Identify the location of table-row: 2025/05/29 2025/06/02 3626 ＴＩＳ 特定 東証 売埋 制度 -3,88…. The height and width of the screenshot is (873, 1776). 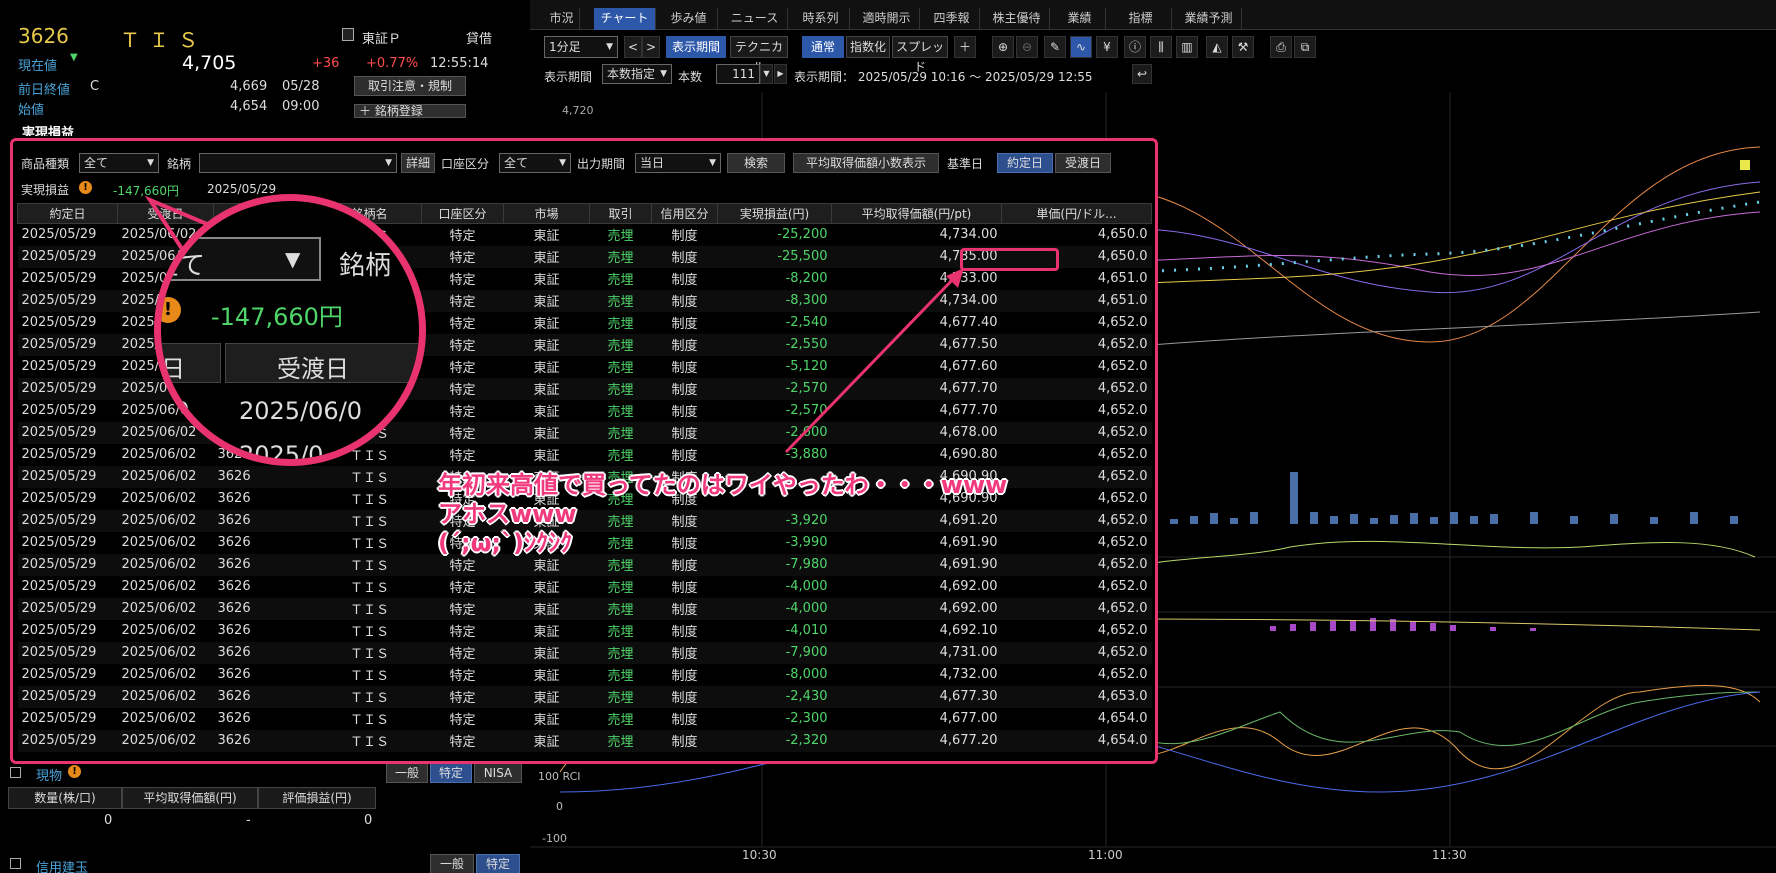
(585, 455).